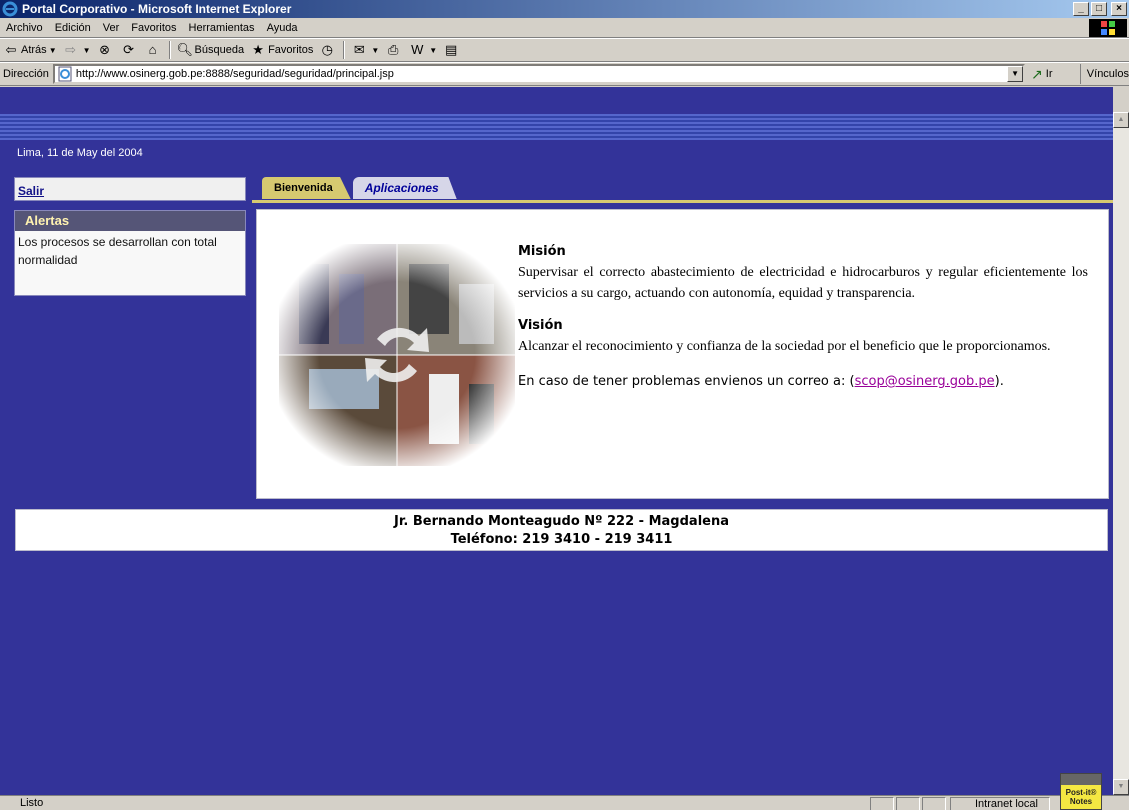 Image resolution: width=1129 pixels, height=810 pixels. I want to click on status-text: Listo, so click(32, 803).